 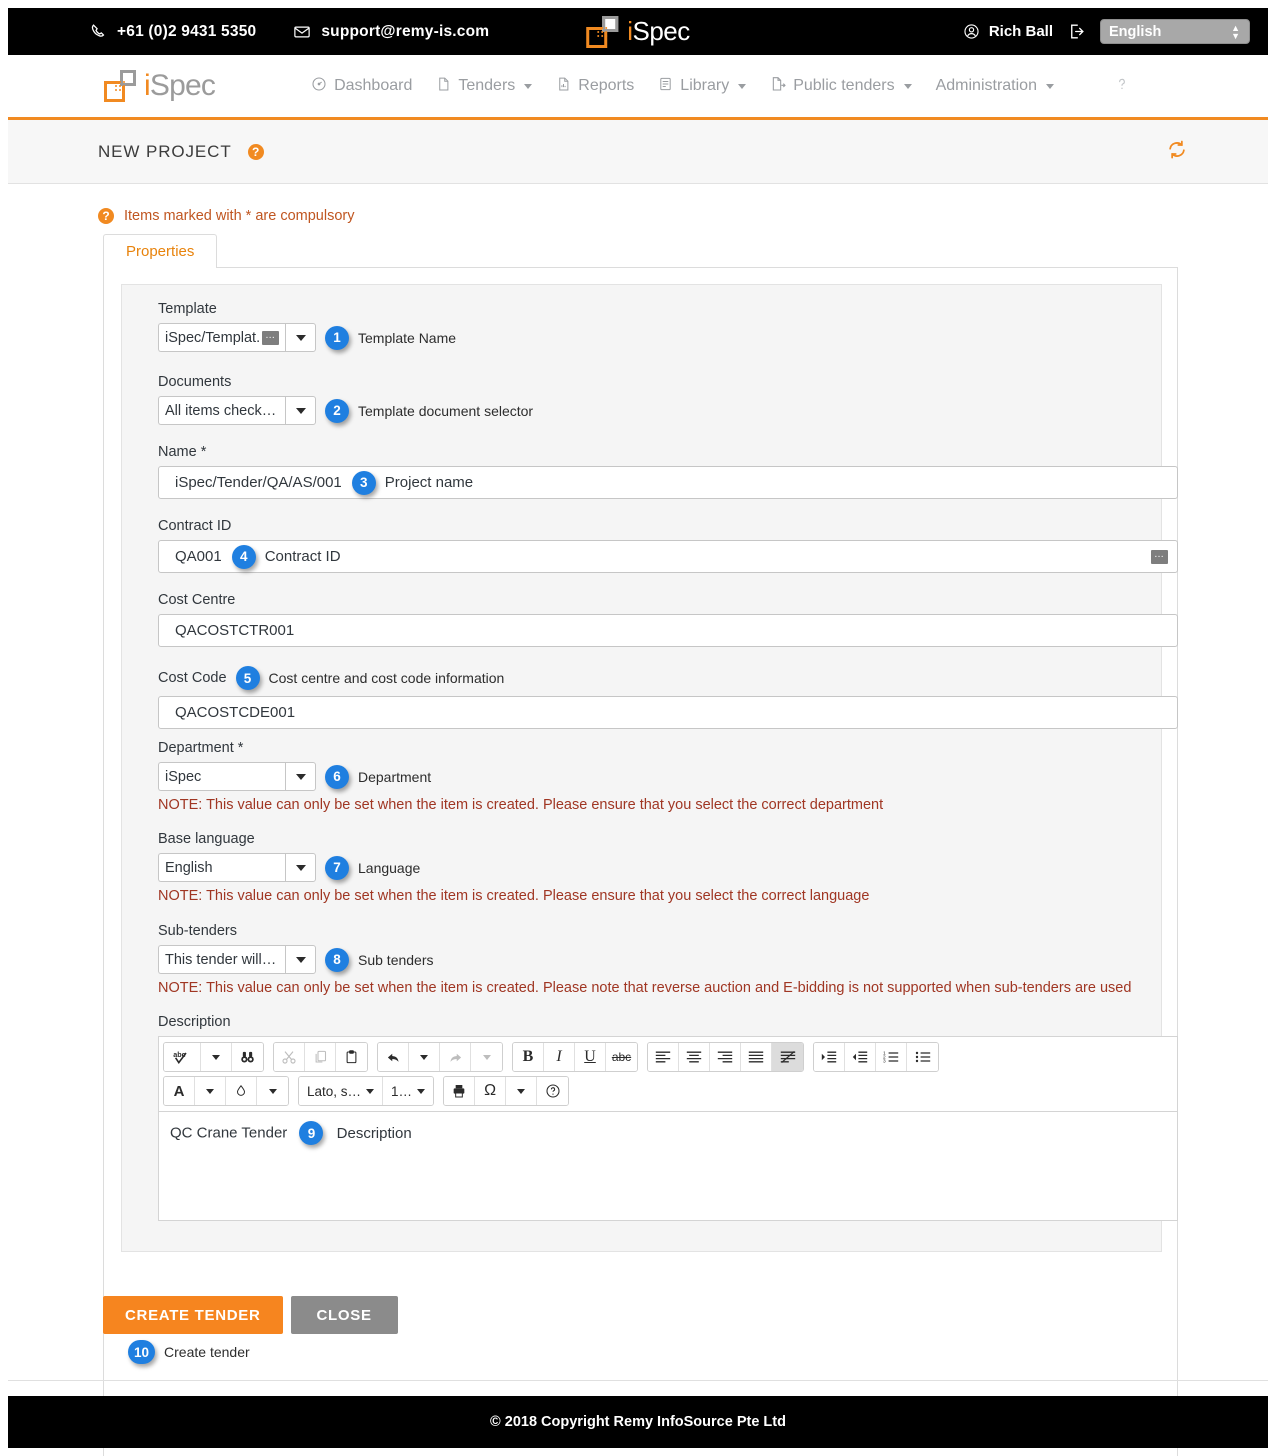 I want to click on base-language-value: English, so click(x=221, y=867).